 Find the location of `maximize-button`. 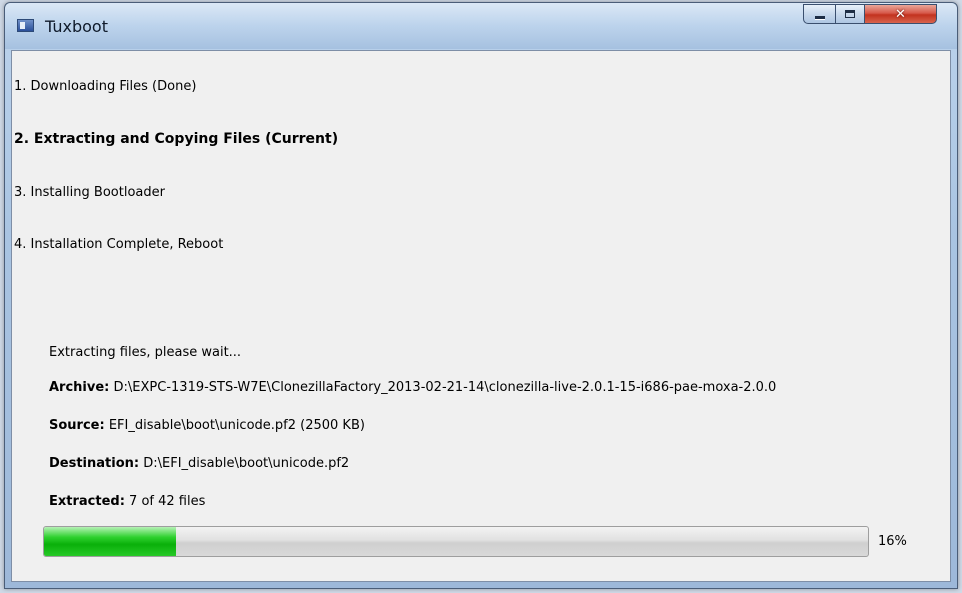

maximize-button is located at coordinates (850, 14).